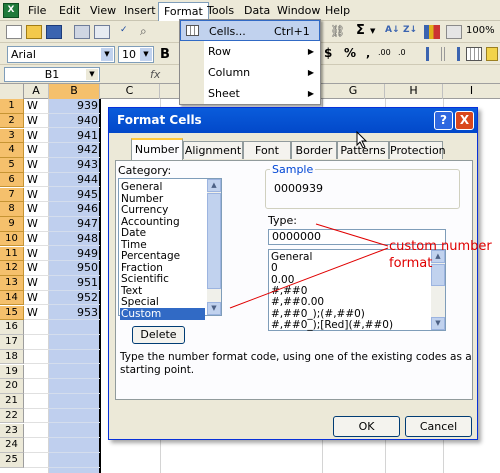 This screenshot has height=473, width=500. What do you see at coordinates (298, 10) in the screenshot?
I see `menu-window: Window` at bounding box center [298, 10].